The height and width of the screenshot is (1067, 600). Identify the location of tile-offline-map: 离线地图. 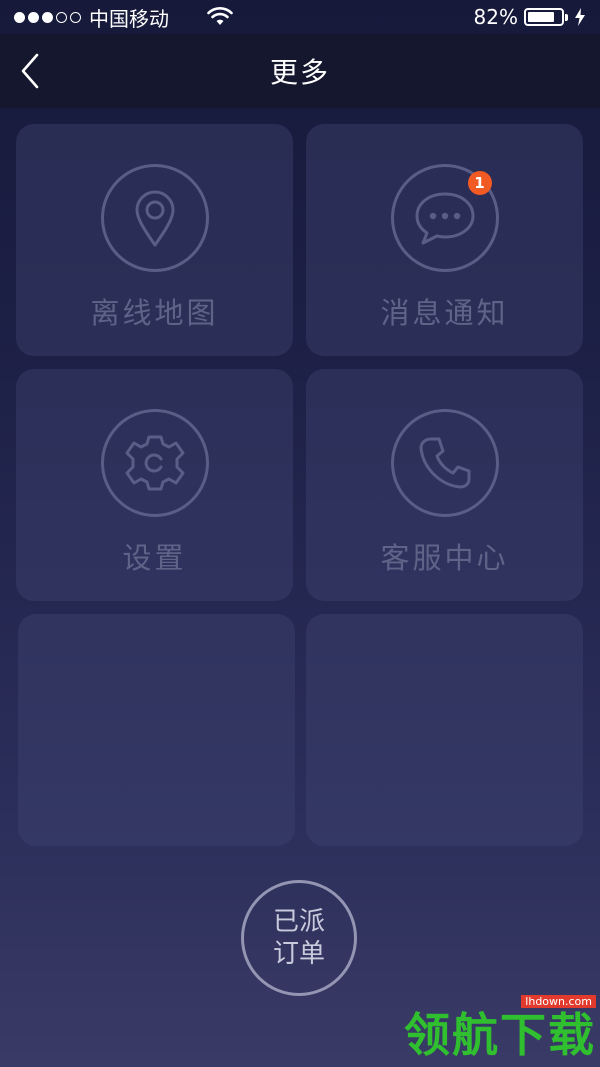
(154, 240).